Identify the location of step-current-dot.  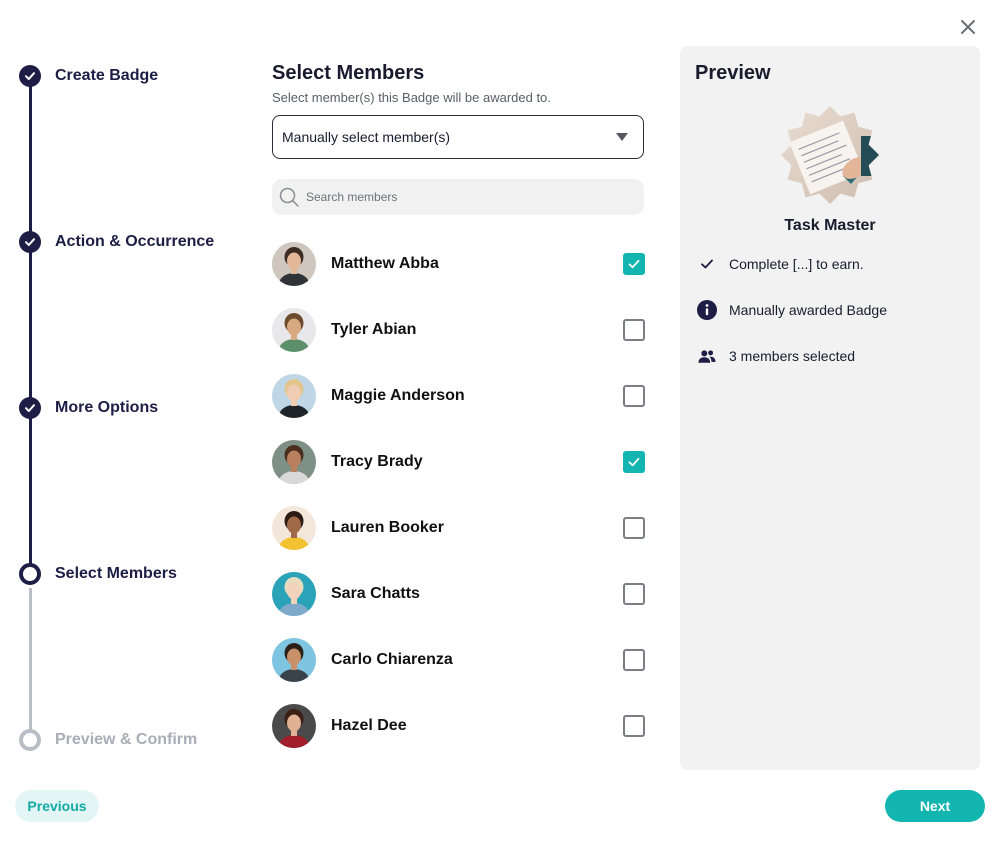
(30, 574).